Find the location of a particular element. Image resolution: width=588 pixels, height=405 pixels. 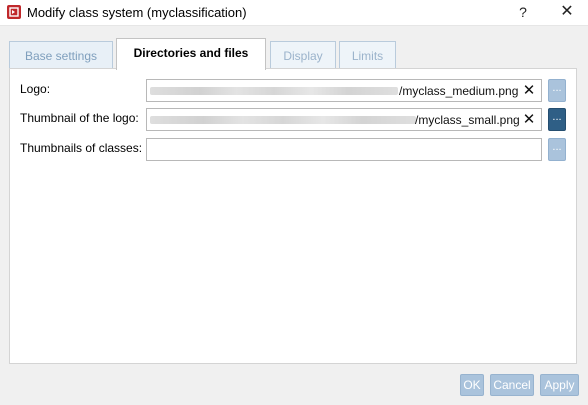

logo-path-value: /myclass_medium.png is located at coordinates (459, 91).